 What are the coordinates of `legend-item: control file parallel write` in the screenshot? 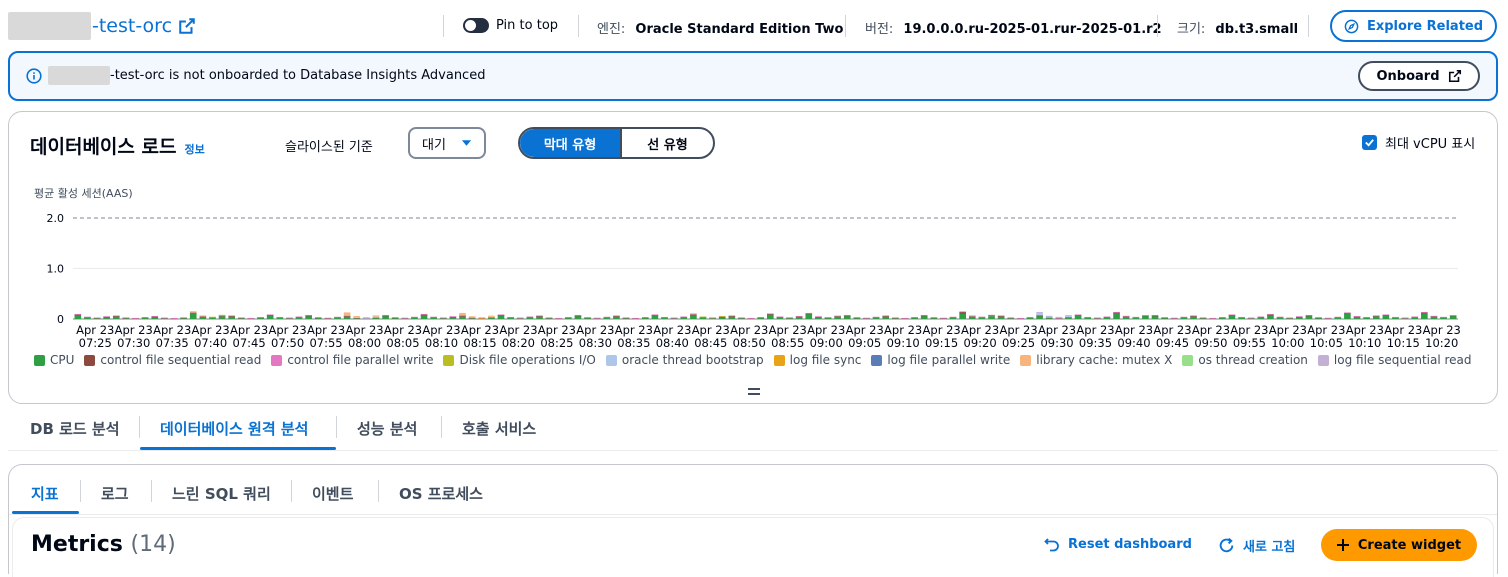 It's located at (352, 360).